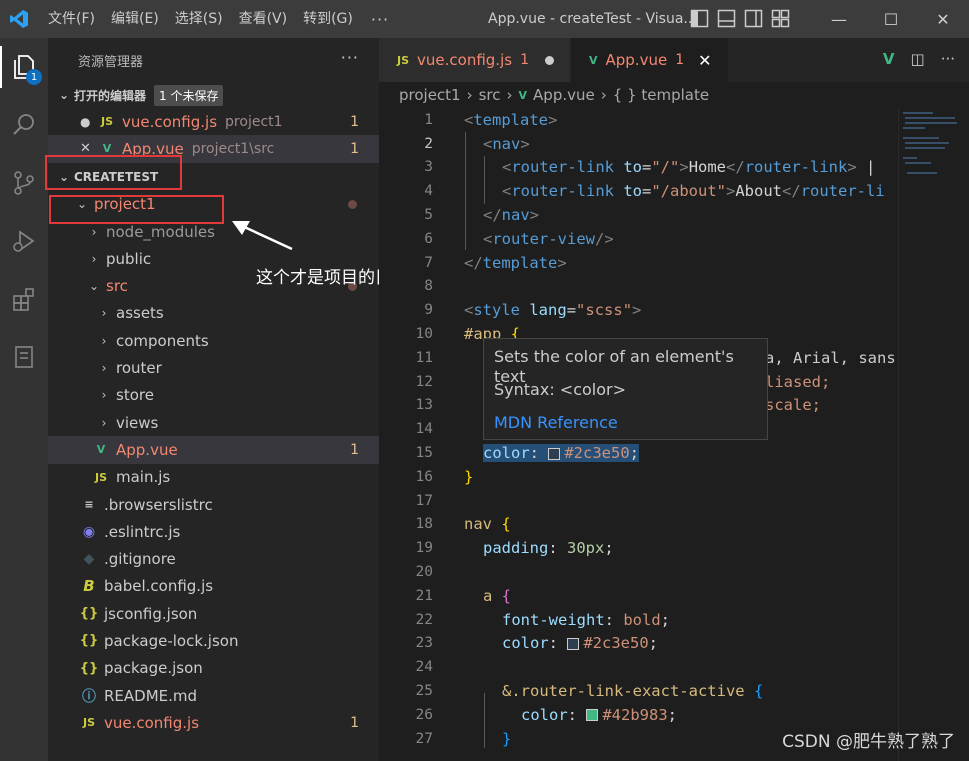 The image size is (969, 761). What do you see at coordinates (424, 381) in the screenshot?
I see `line-number: 12` at bounding box center [424, 381].